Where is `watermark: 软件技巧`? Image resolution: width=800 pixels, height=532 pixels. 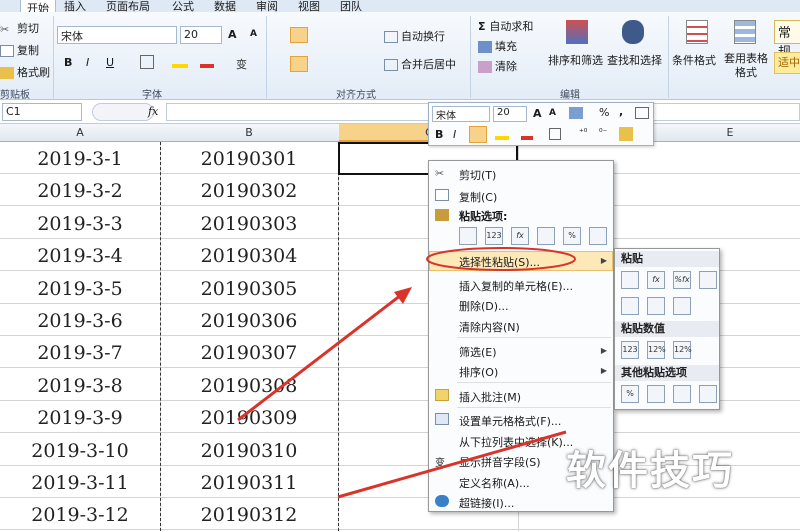
watermark: 软件技巧 is located at coordinates (650, 471).